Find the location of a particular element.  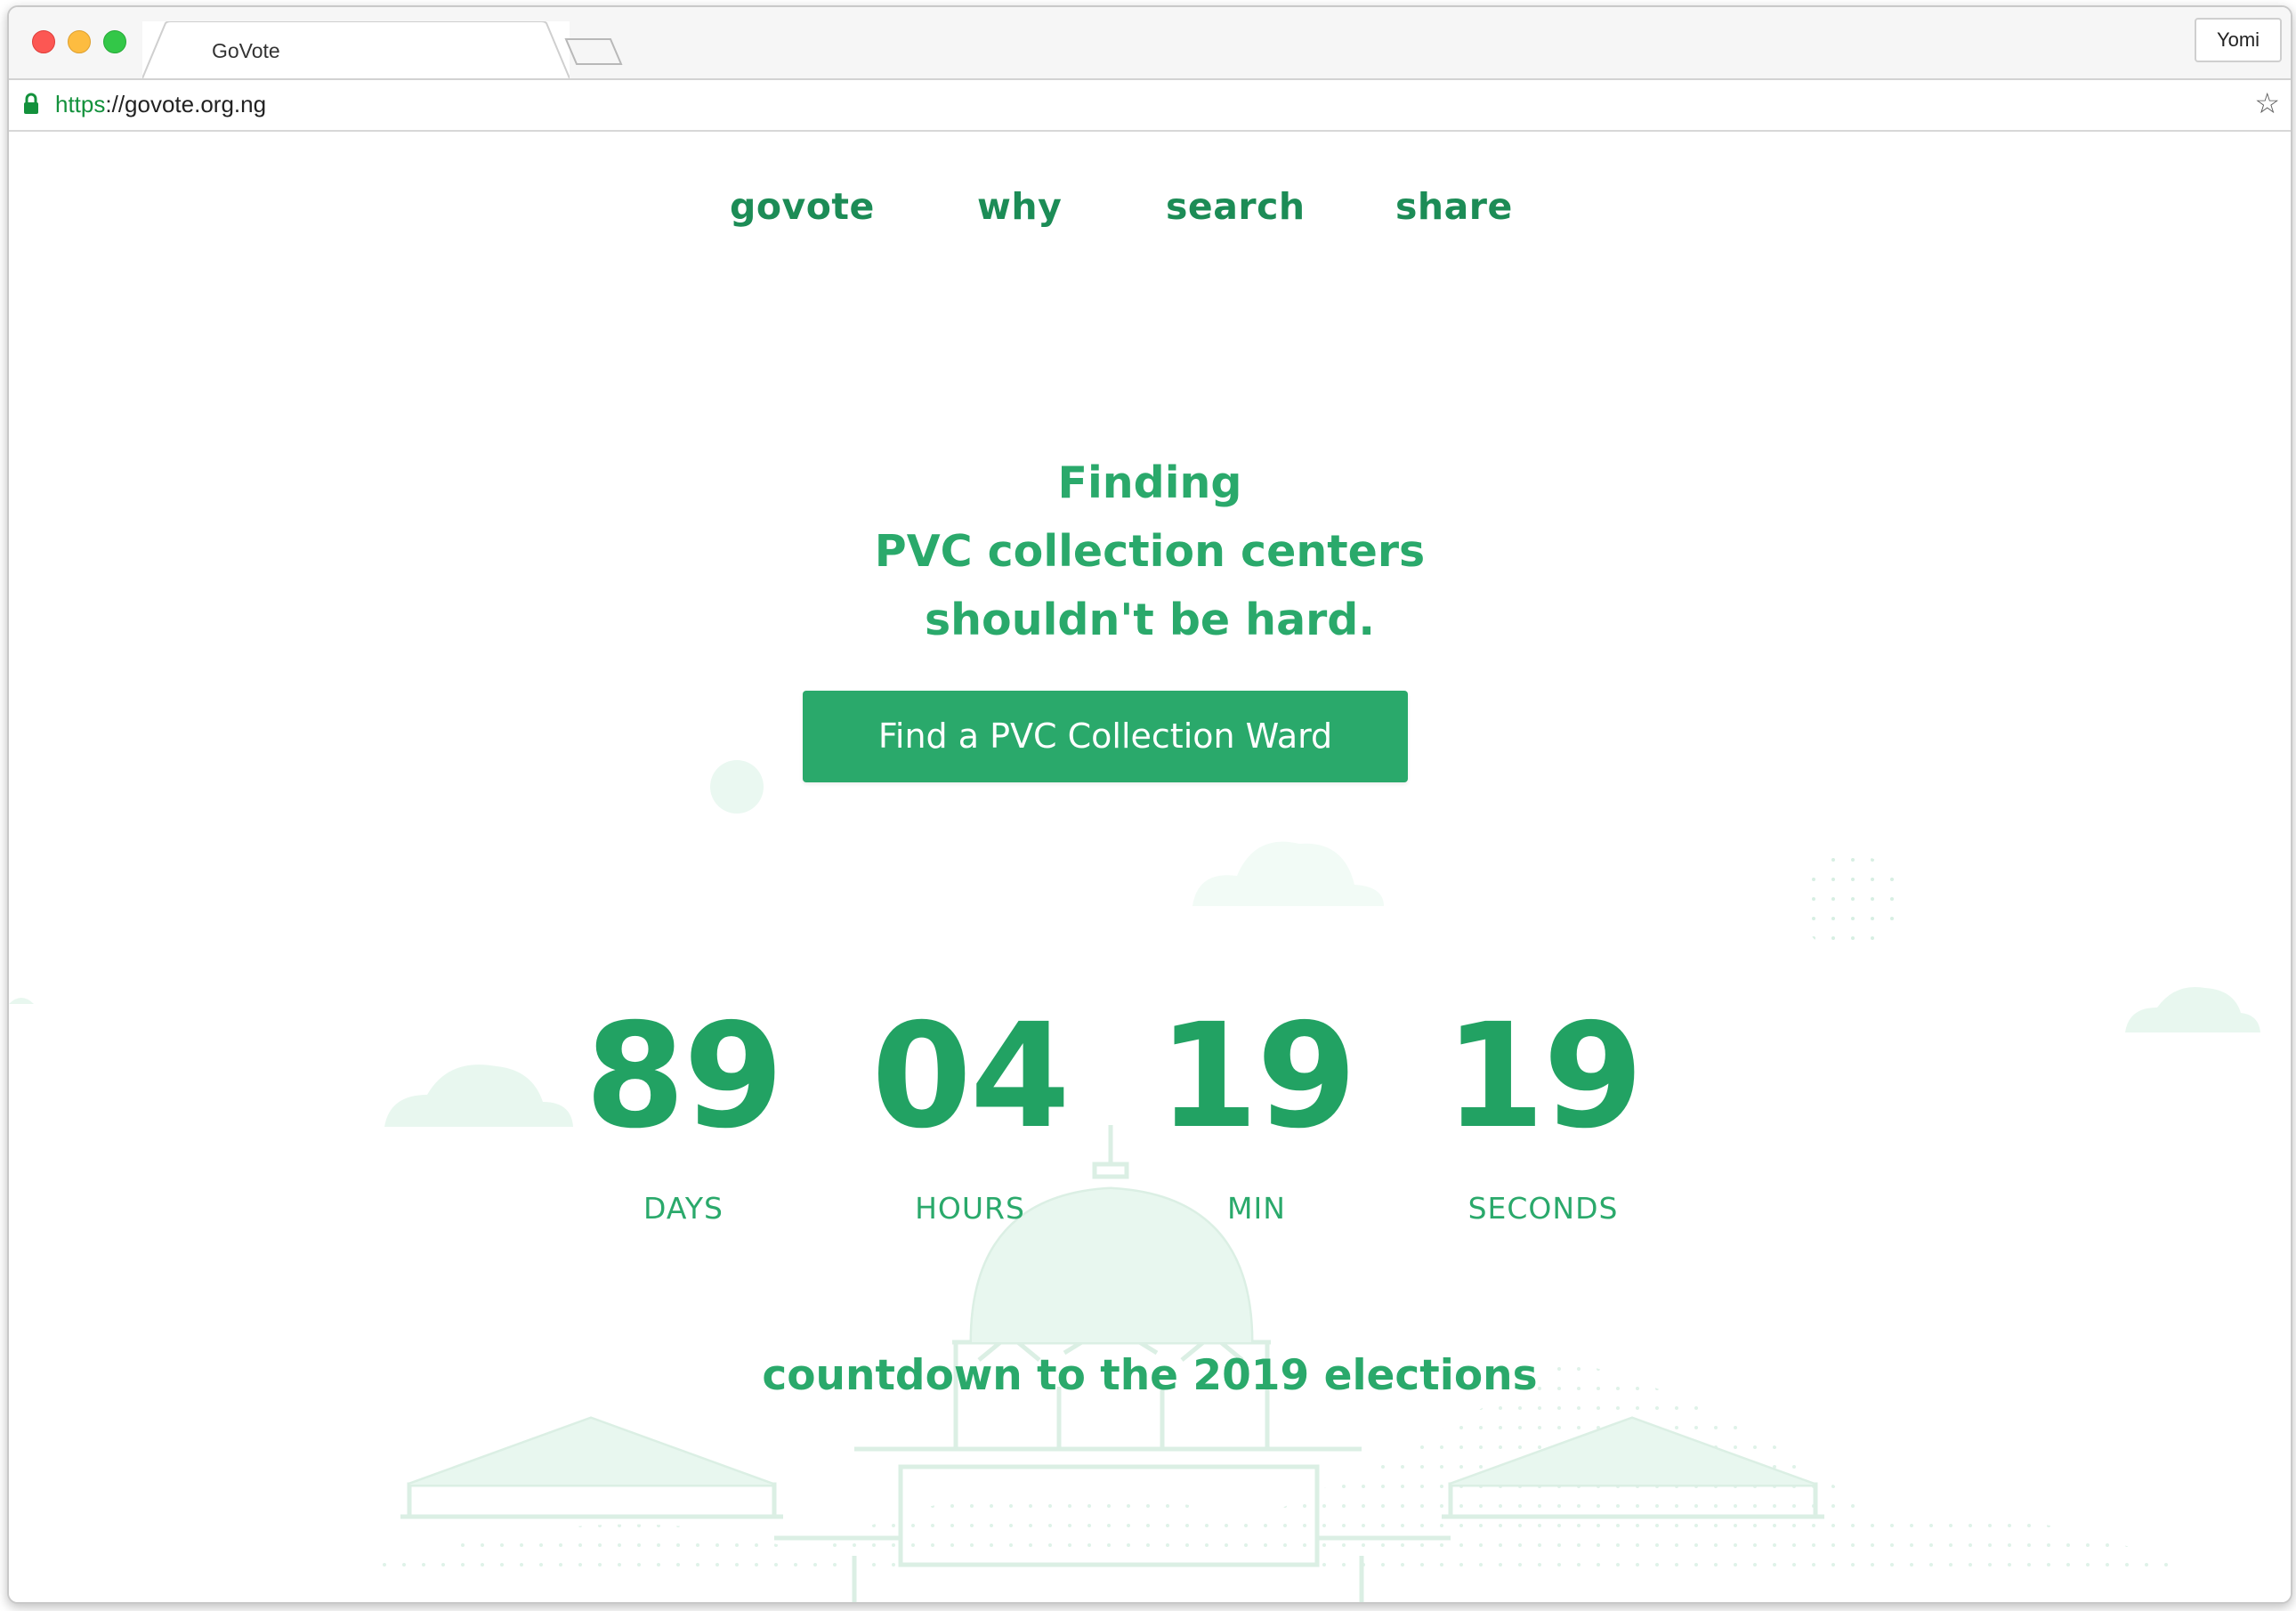

new-tab-icon is located at coordinates (593, 51).